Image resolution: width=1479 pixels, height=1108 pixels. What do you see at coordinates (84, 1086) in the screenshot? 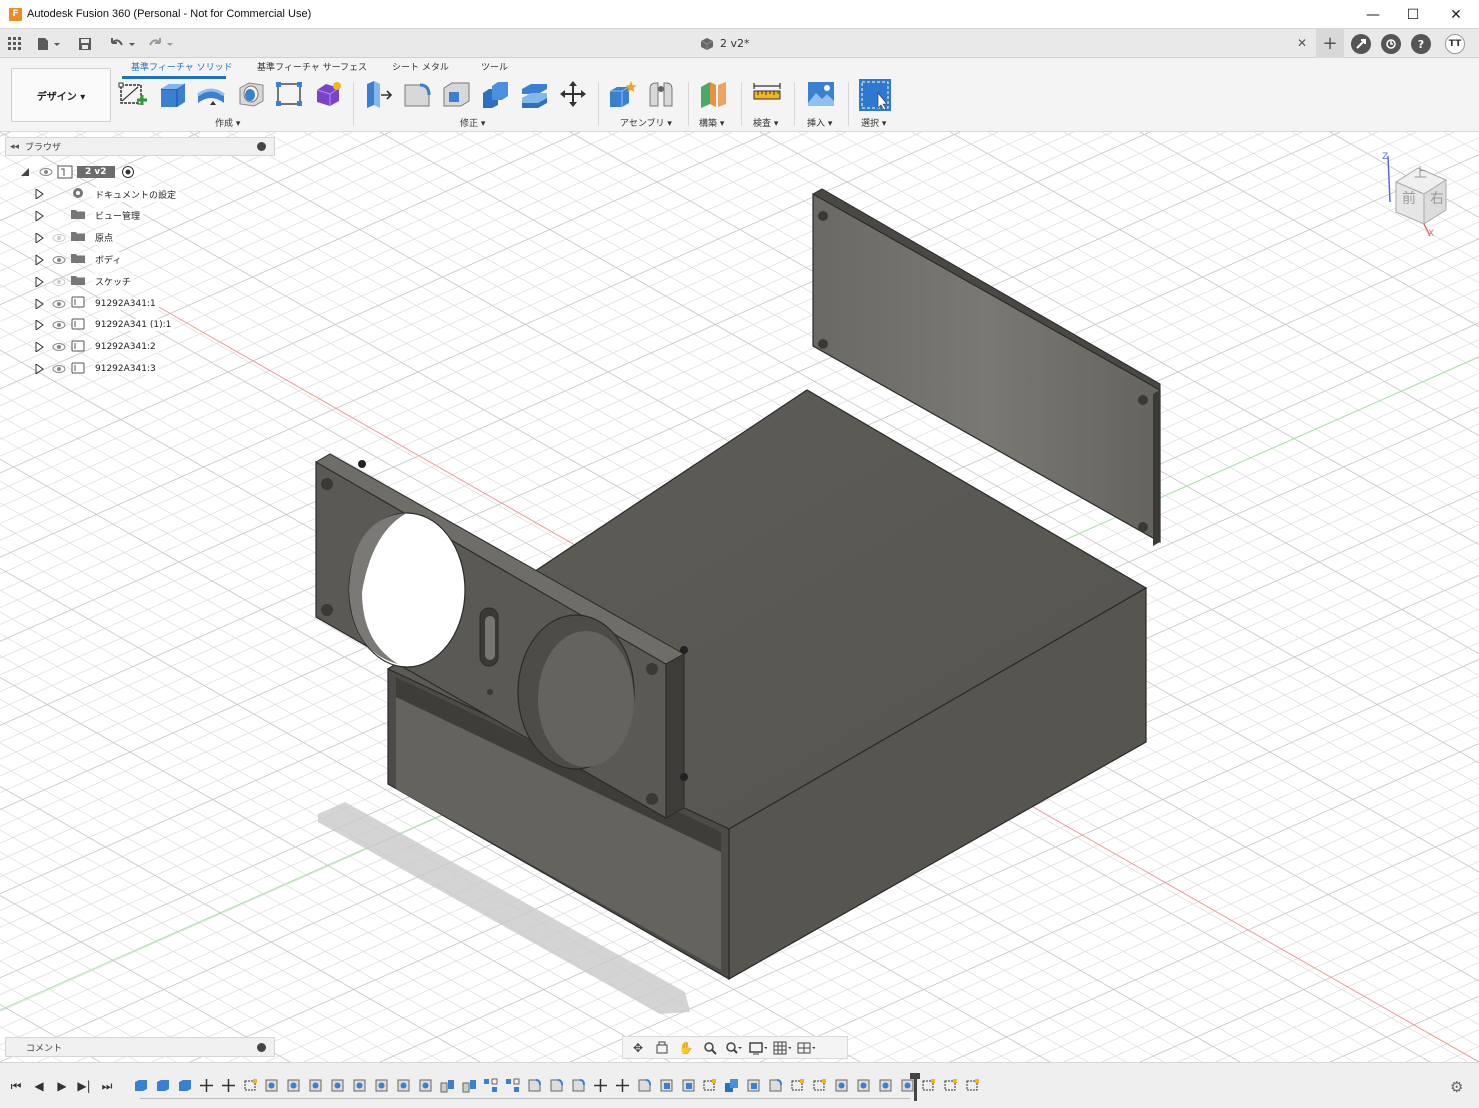
I see `timeline-next-icon: ▶|` at bounding box center [84, 1086].